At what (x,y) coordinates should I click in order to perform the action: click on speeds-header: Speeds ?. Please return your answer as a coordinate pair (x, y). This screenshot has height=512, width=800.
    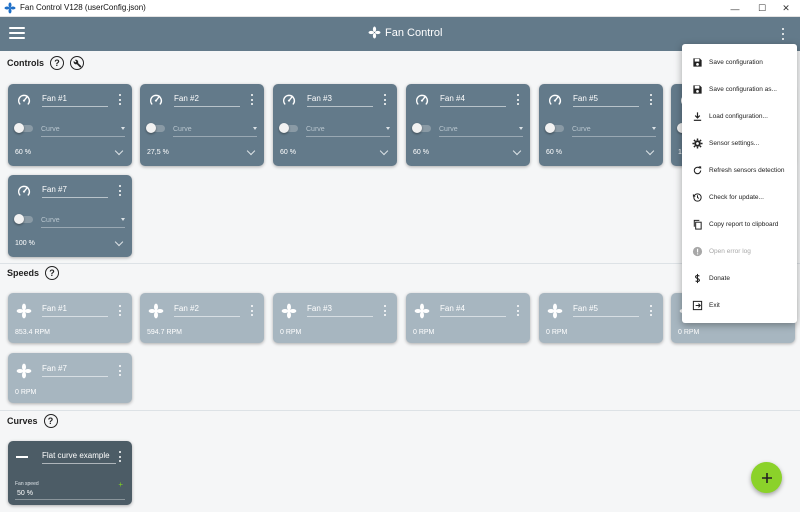
    Looking at the image, I should click on (33, 273).